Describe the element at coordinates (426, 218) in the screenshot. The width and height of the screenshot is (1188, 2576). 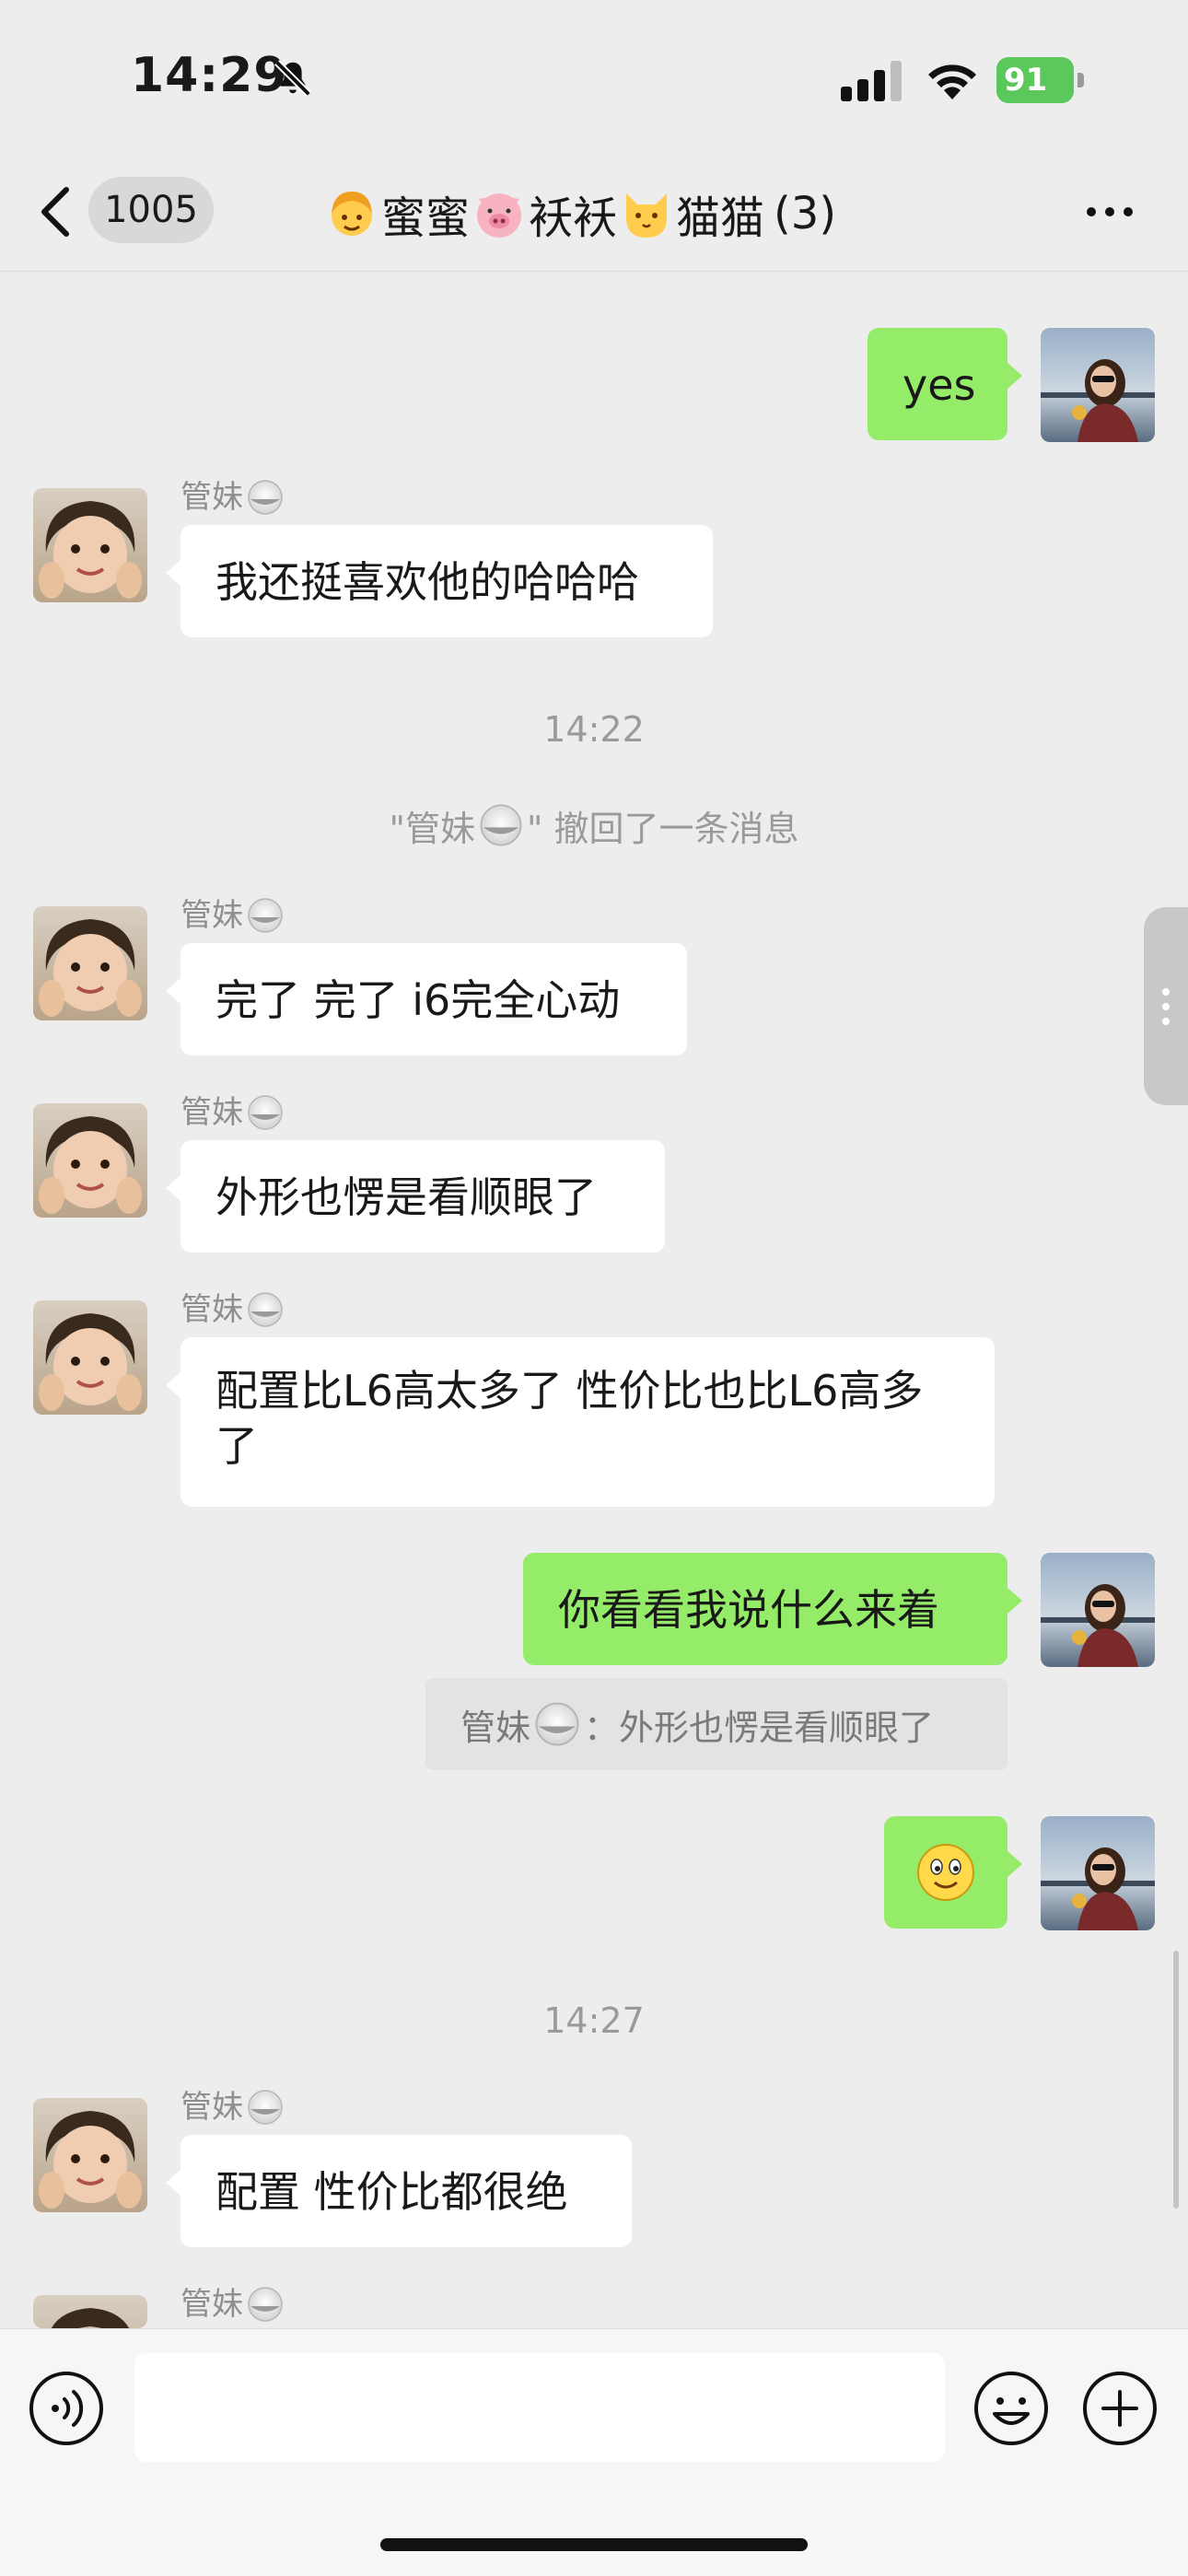
I see `chat-title-part-1: 蜜蜜` at that location.